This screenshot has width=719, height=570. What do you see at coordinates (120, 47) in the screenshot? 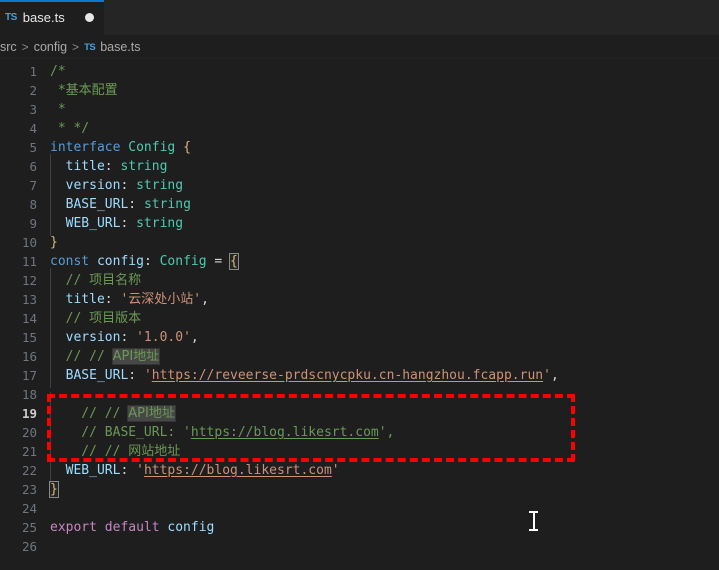
I see `breadcrumb-item-file: base.ts` at bounding box center [120, 47].